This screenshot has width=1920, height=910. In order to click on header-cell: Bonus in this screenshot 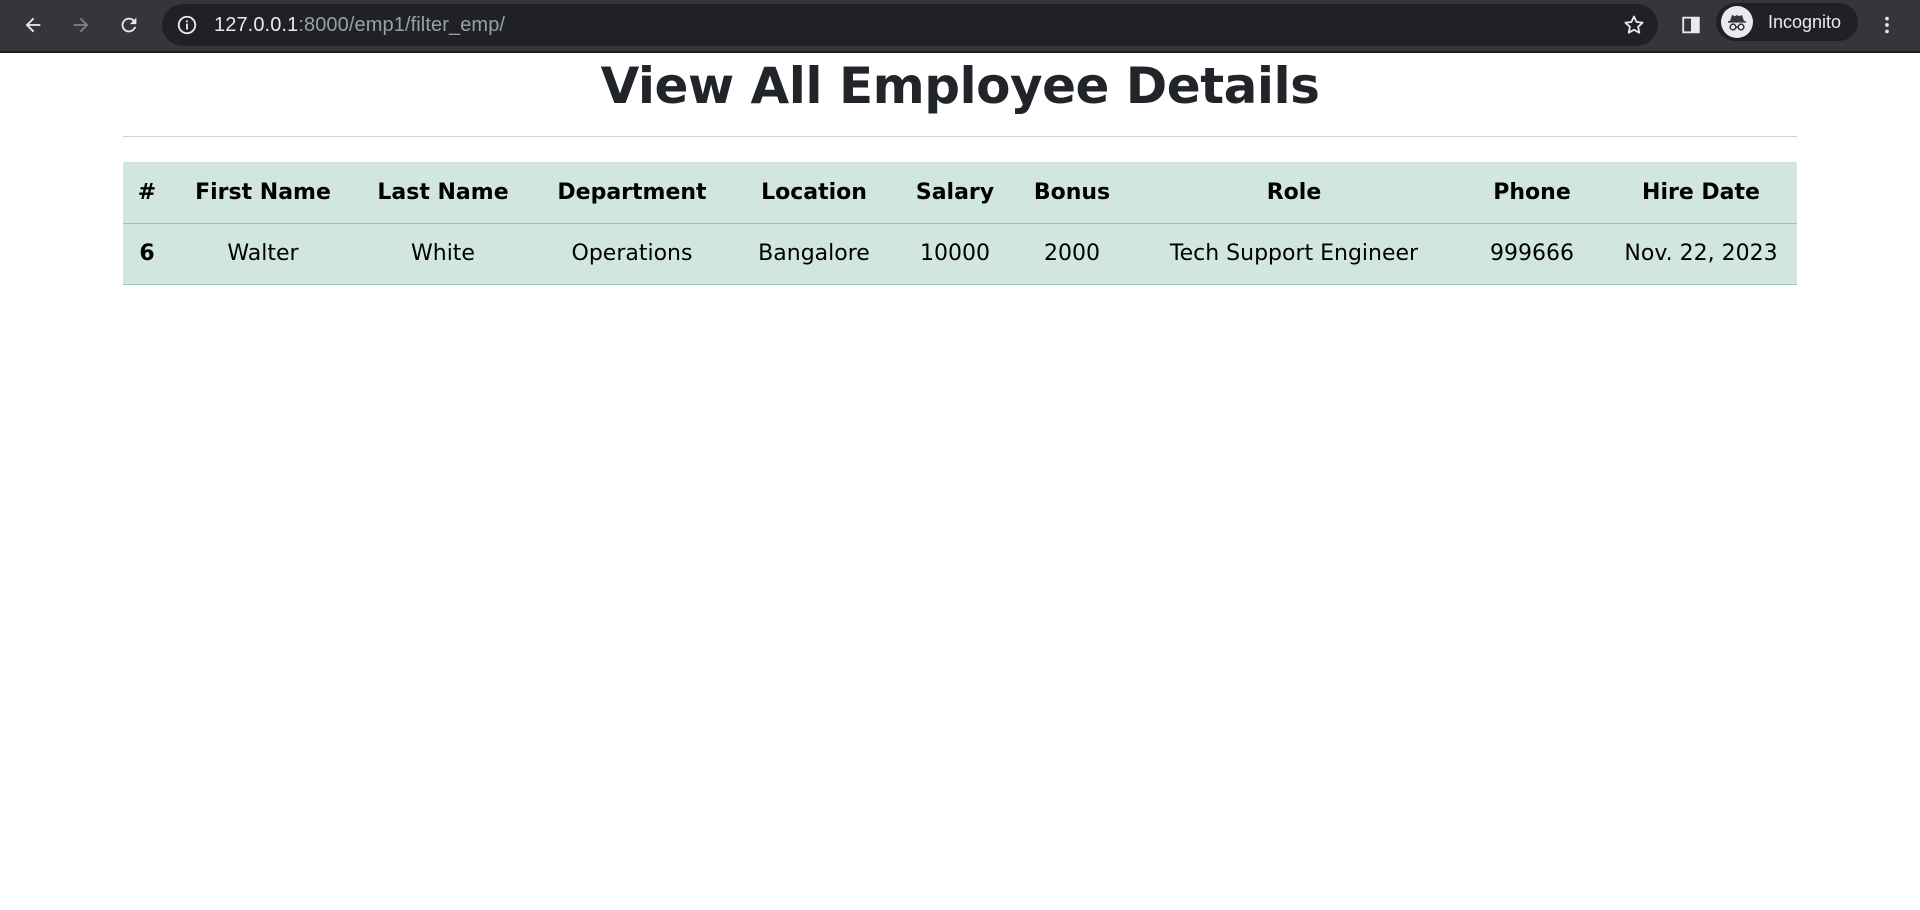, I will do `click(1072, 193)`.